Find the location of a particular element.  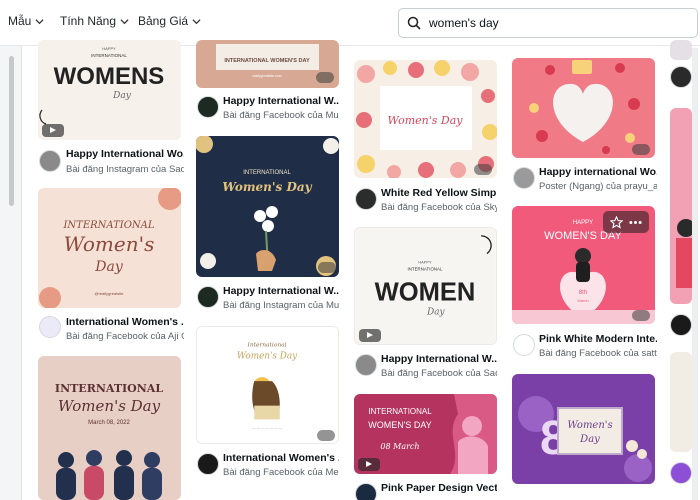

search-icon is located at coordinates (414, 23).